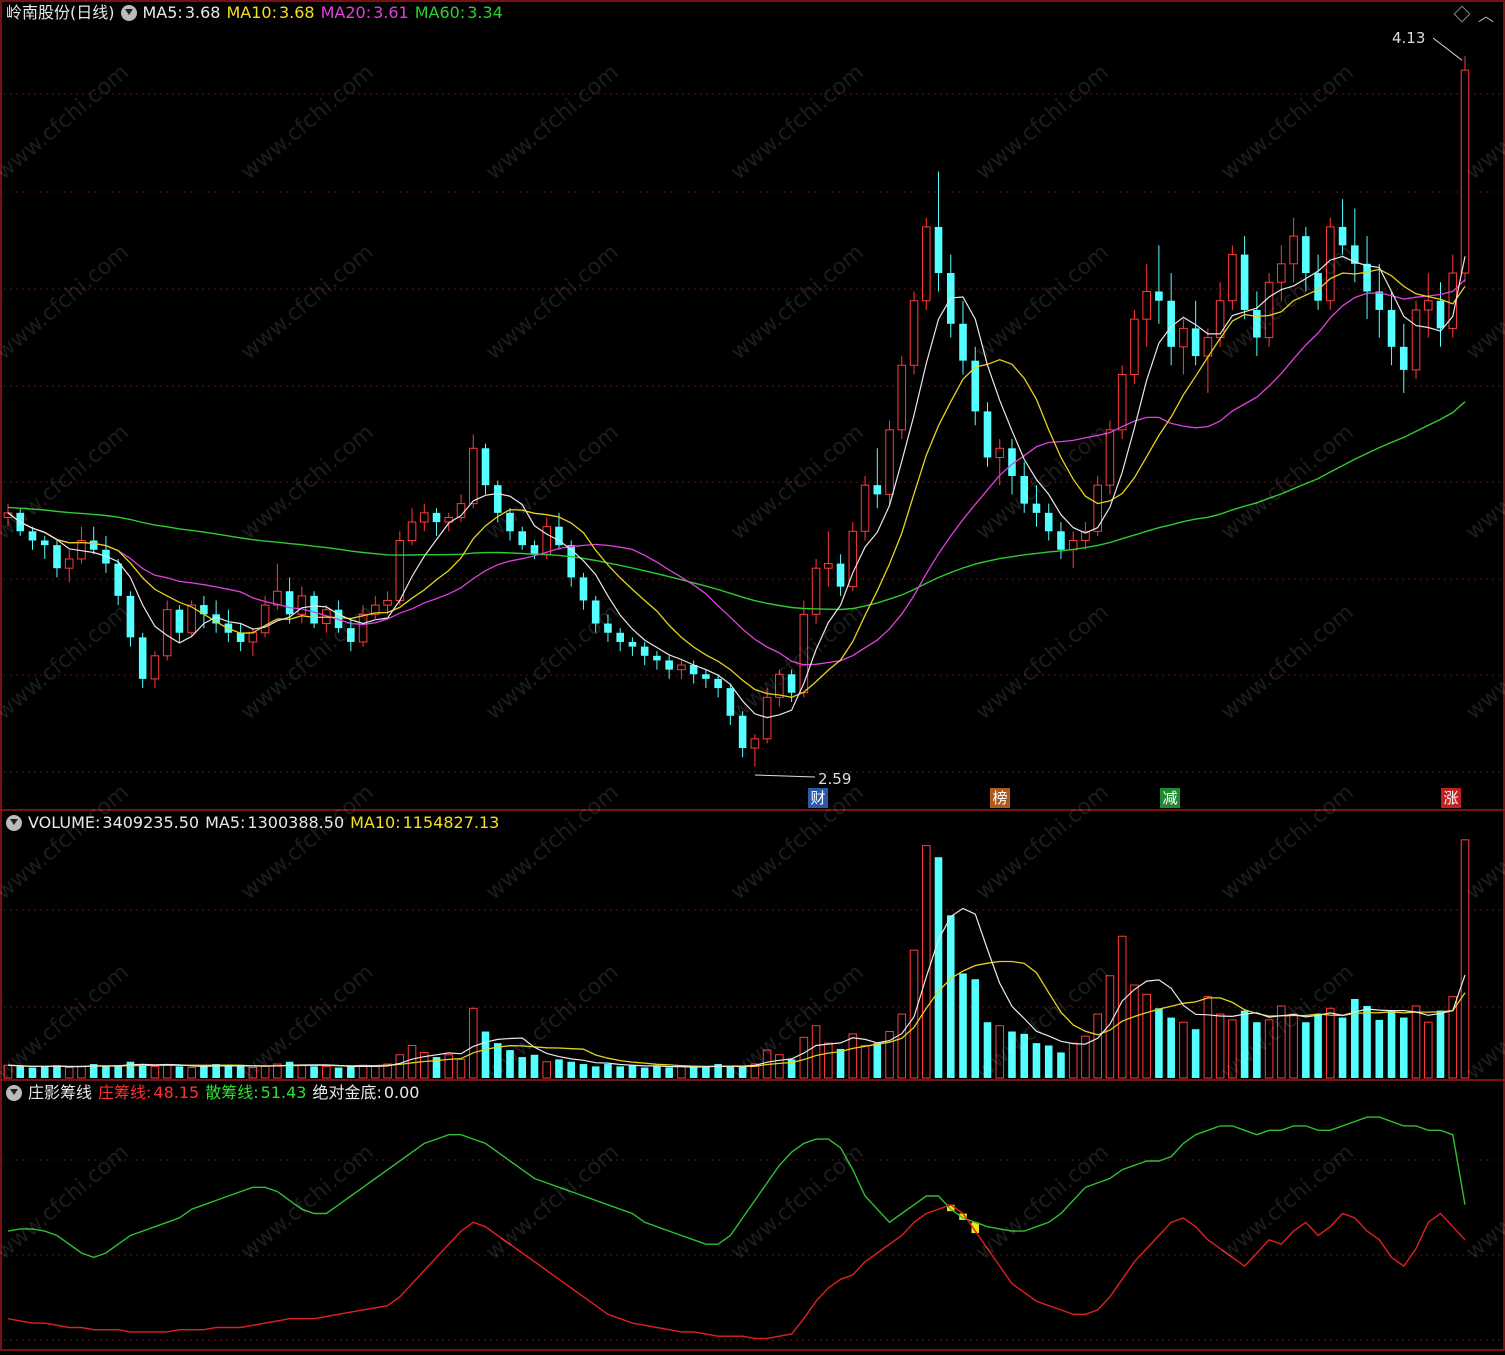  I want to click on vol-ma5-label: MA5:, so click(225, 822).